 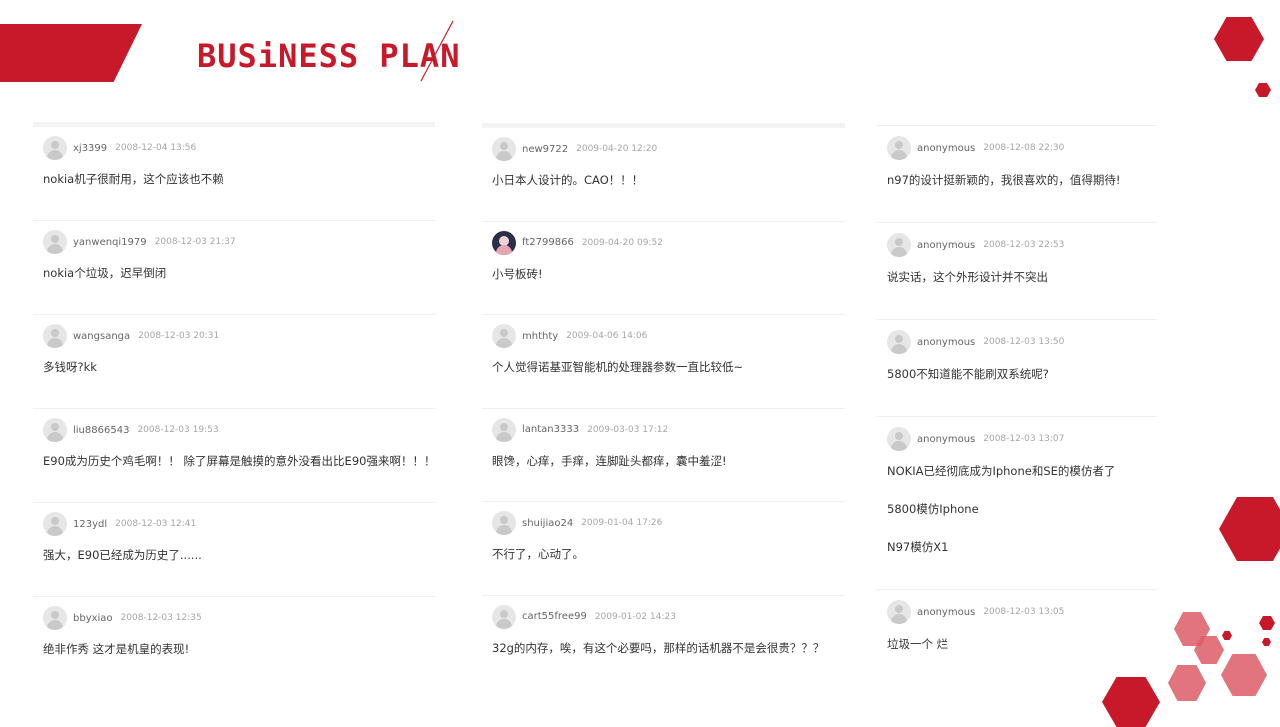 What do you see at coordinates (110, 242) in the screenshot?
I see `username-link: yanwenqi1979` at bounding box center [110, 242].